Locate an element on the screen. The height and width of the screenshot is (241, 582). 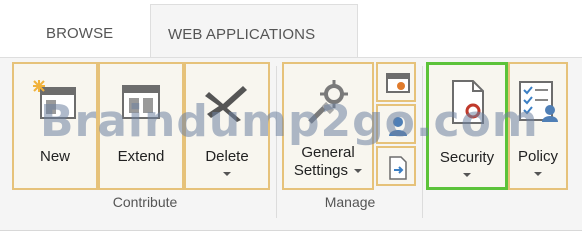
service-connections-icon is located at coordinates (398, 83).